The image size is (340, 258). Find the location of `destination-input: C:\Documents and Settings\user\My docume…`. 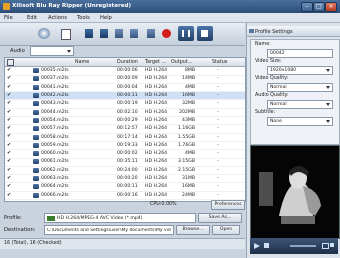

destination-input: C:\Documents and Settings\user\My docume… is located at coordinates (109, 230).